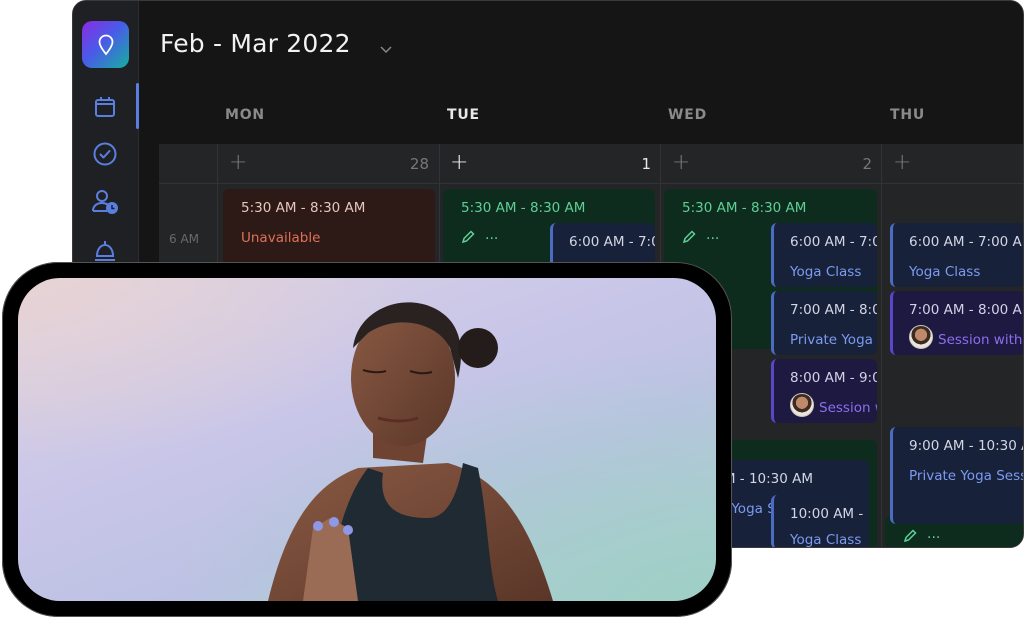 This screenshot has height=619, width=1024. Describe the element at coordinates (688, 115) in the screenshot. I see `day-header-wed: WED` at that location.